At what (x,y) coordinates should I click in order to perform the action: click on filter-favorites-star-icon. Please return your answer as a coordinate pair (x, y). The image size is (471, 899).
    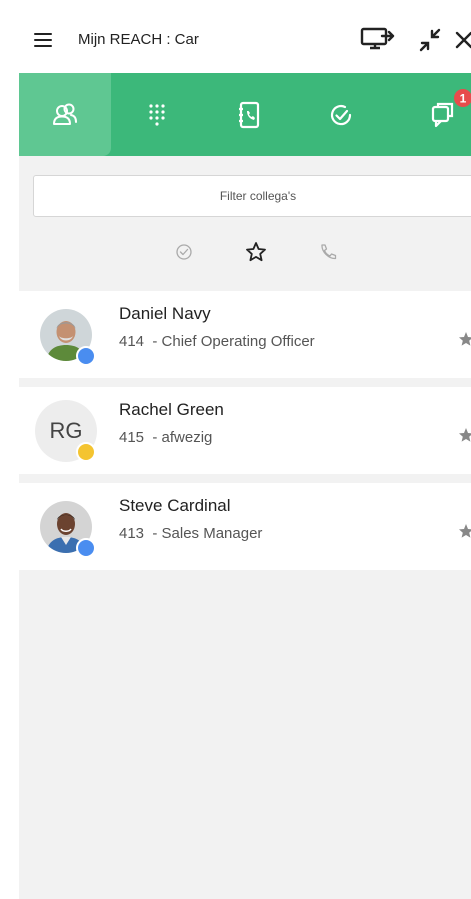
    Looking at the image, I should click on (256, 252).